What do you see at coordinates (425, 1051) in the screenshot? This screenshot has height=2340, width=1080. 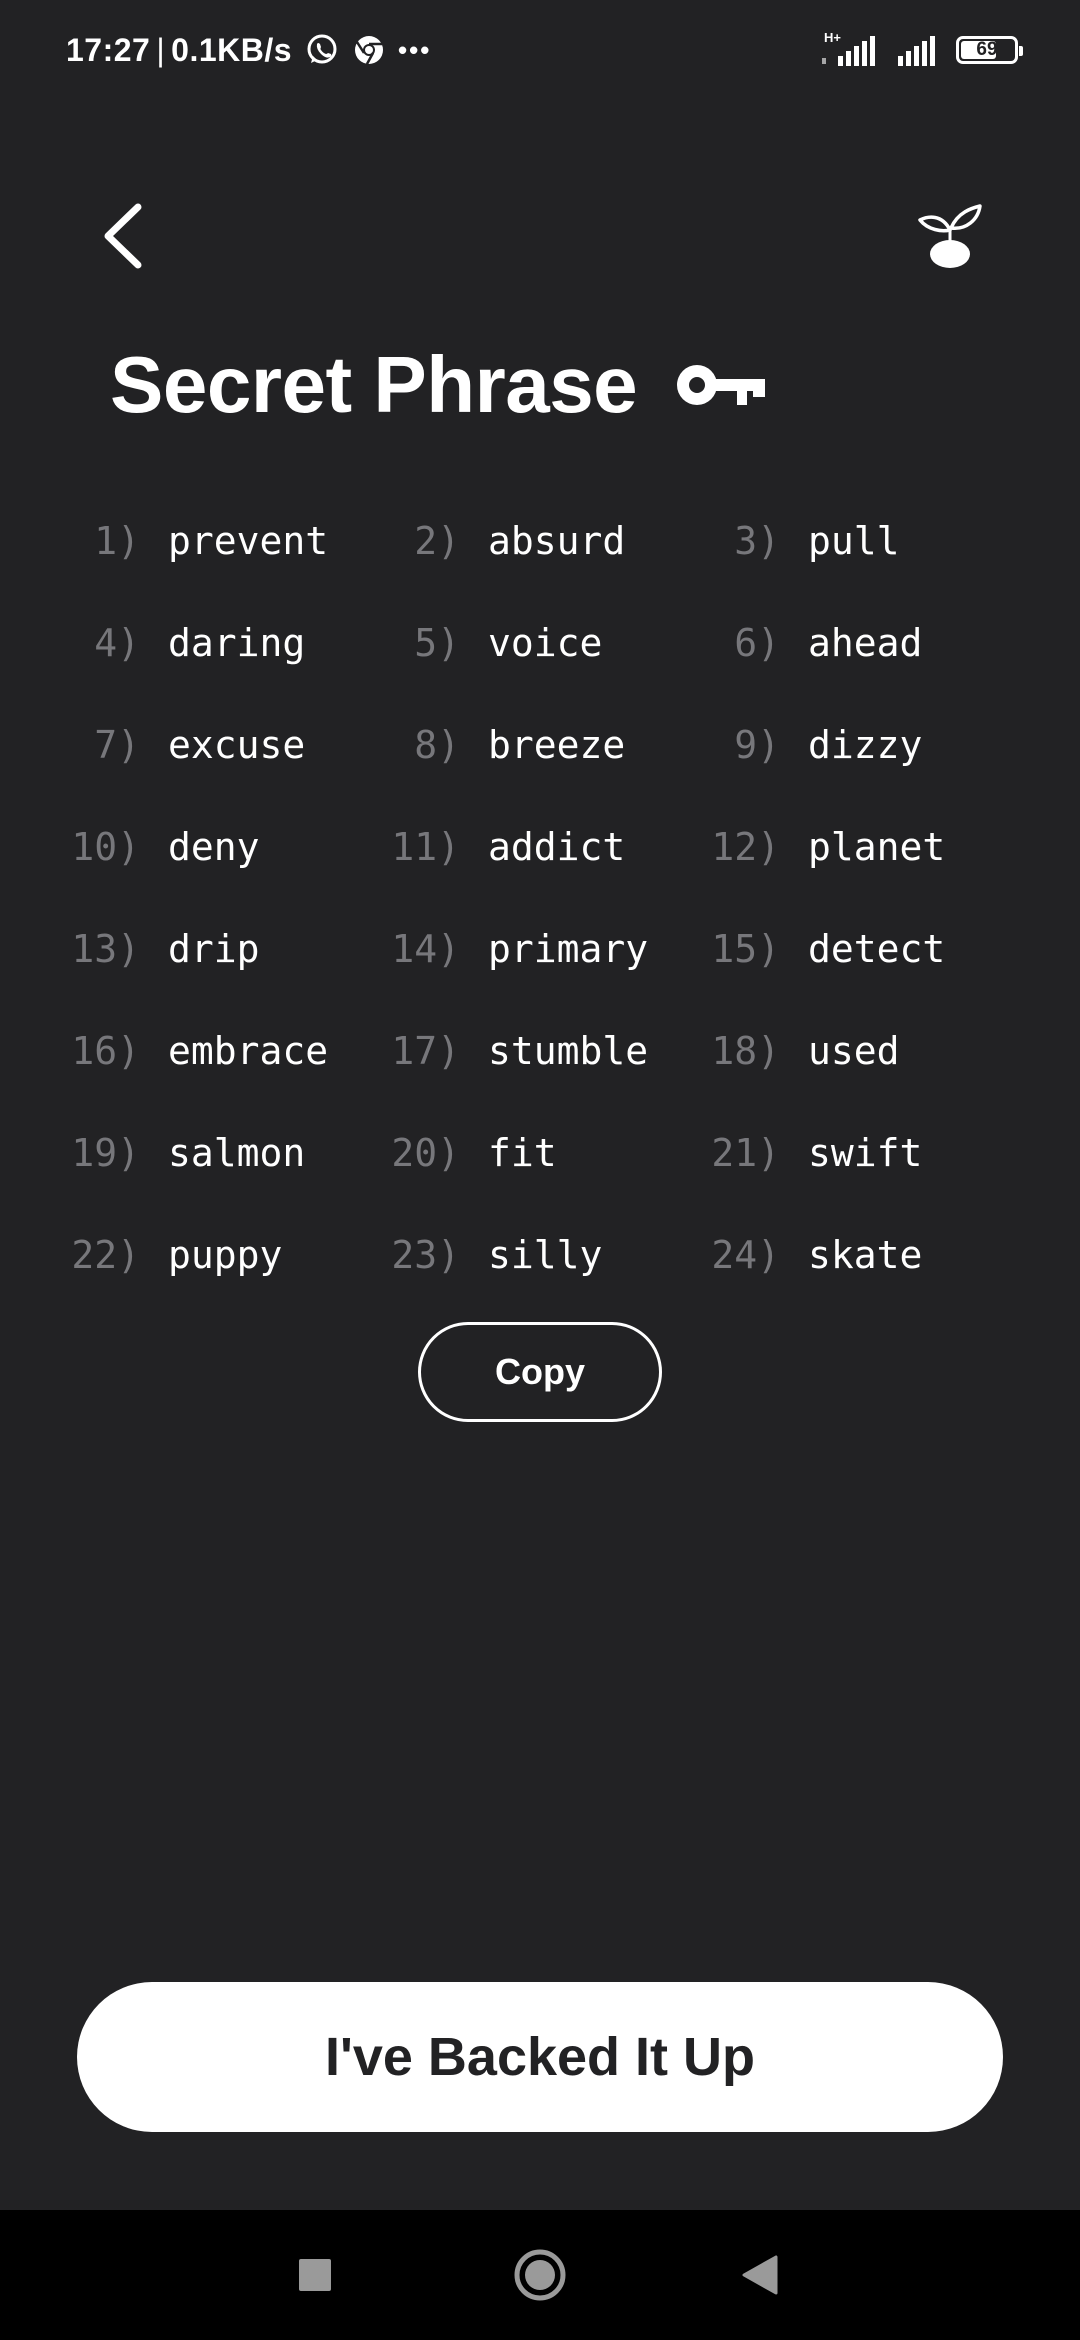 I see `seed-number: 17)` at bounding box center [425, 1051].